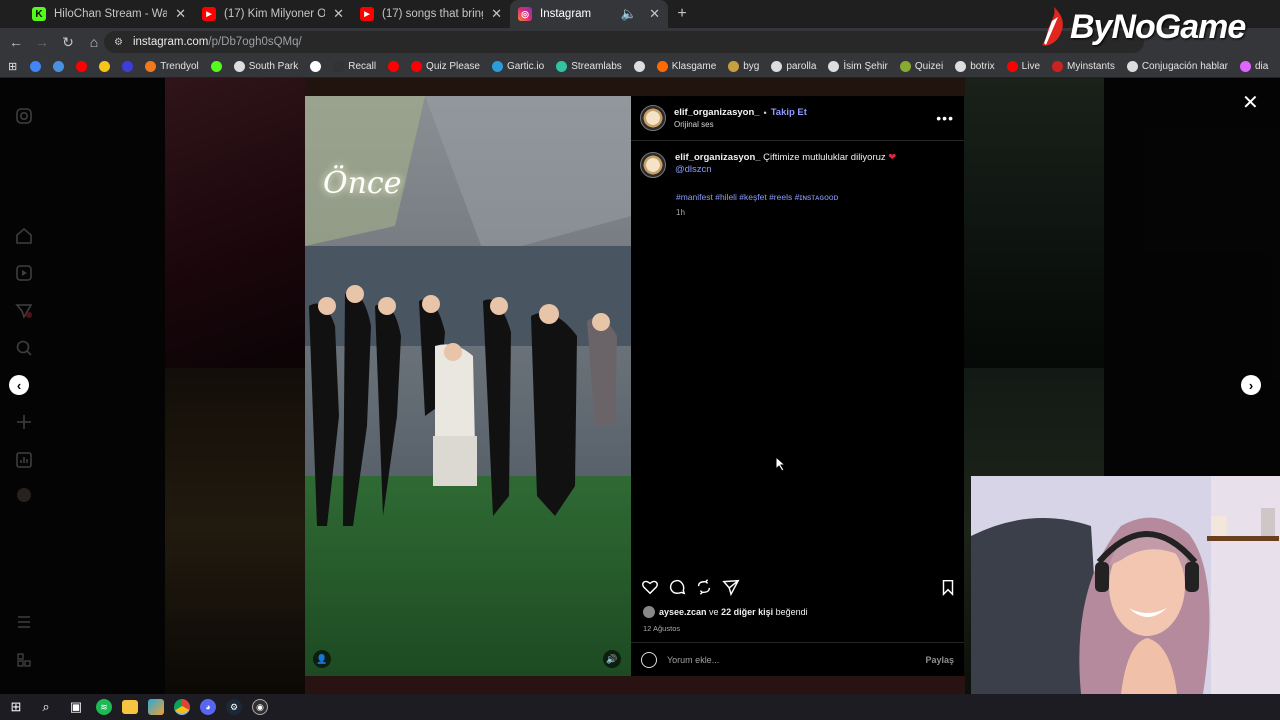  What do you see at coordinates (208, 707) in the screenshot?
I see `discord-icon: ◕` at bounding box center [208, 707].